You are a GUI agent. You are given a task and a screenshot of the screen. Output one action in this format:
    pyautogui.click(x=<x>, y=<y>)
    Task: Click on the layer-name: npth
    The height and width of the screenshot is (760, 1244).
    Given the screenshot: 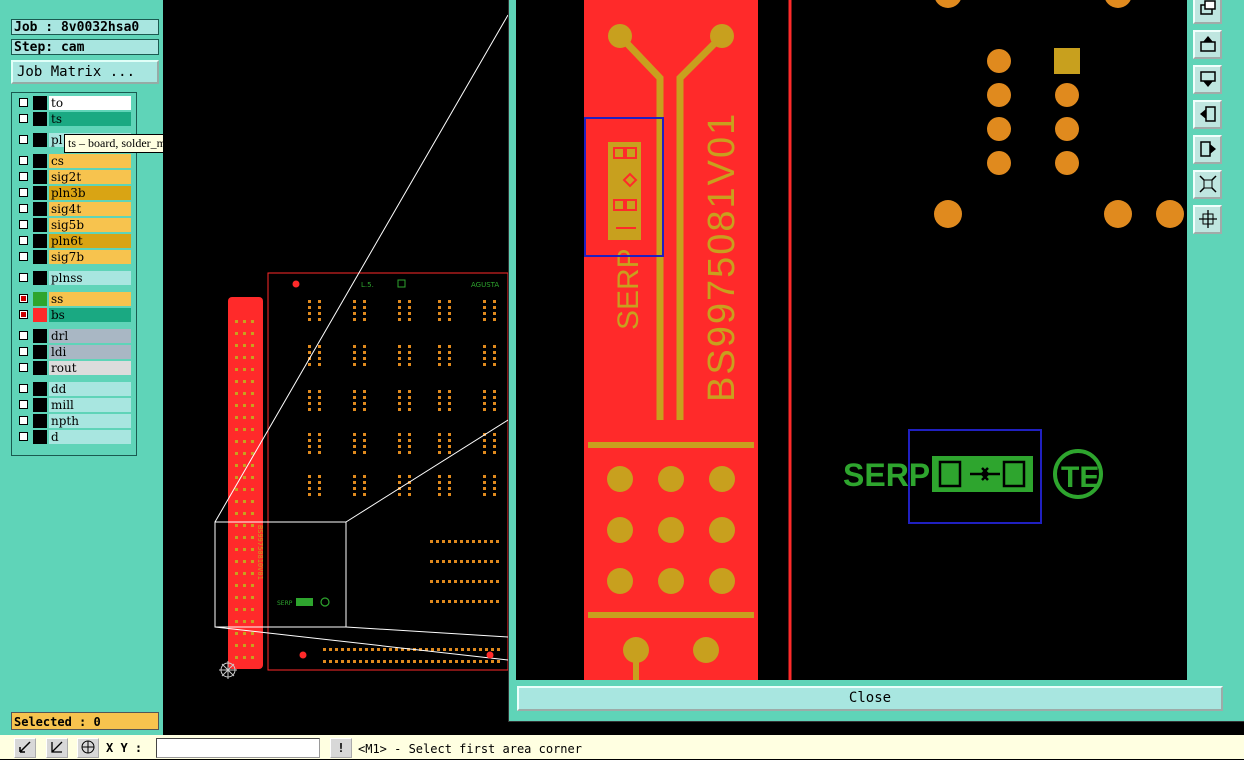 What is the action you would take?
    pyautogui.click(x=90, y=421)
    